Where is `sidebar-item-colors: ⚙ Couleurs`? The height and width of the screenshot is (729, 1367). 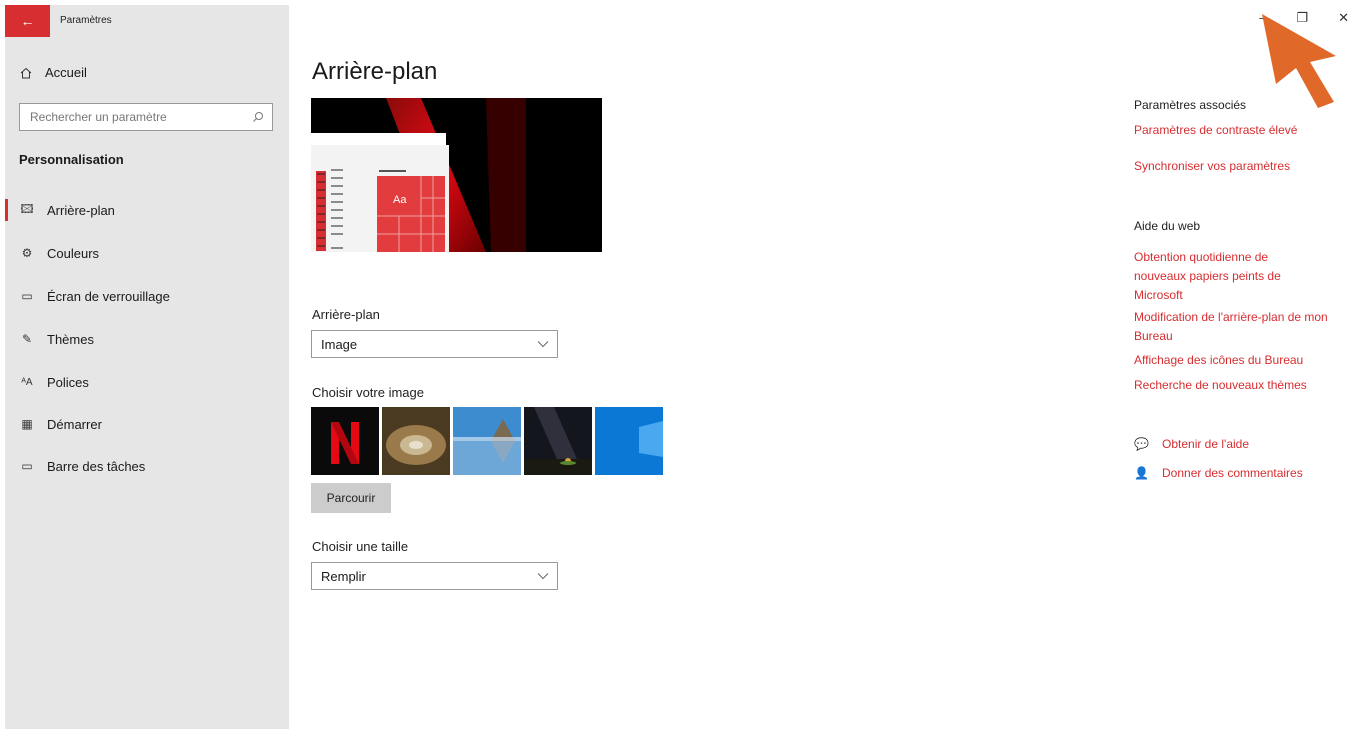 sidebar-item-colors: ⚙ Couleurs is located at coordinates (59, 253).